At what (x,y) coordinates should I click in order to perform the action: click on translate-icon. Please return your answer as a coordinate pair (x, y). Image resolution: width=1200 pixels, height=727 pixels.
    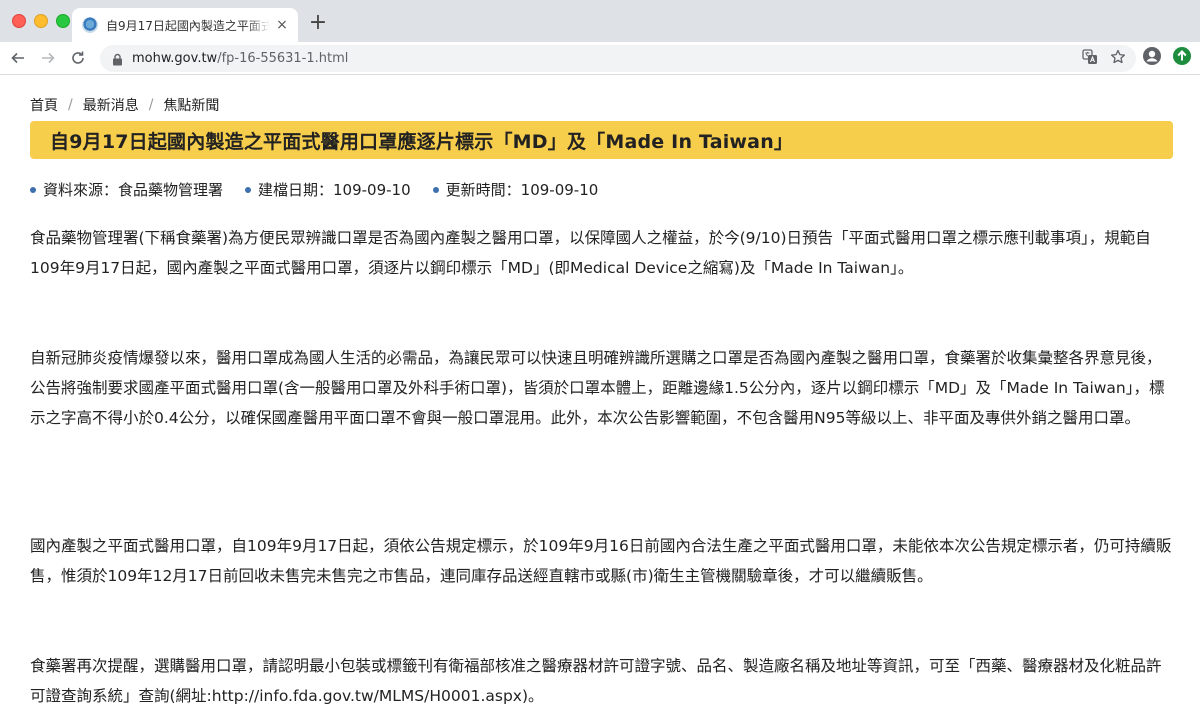
    Looking at the image, I should click on (1090, 58).